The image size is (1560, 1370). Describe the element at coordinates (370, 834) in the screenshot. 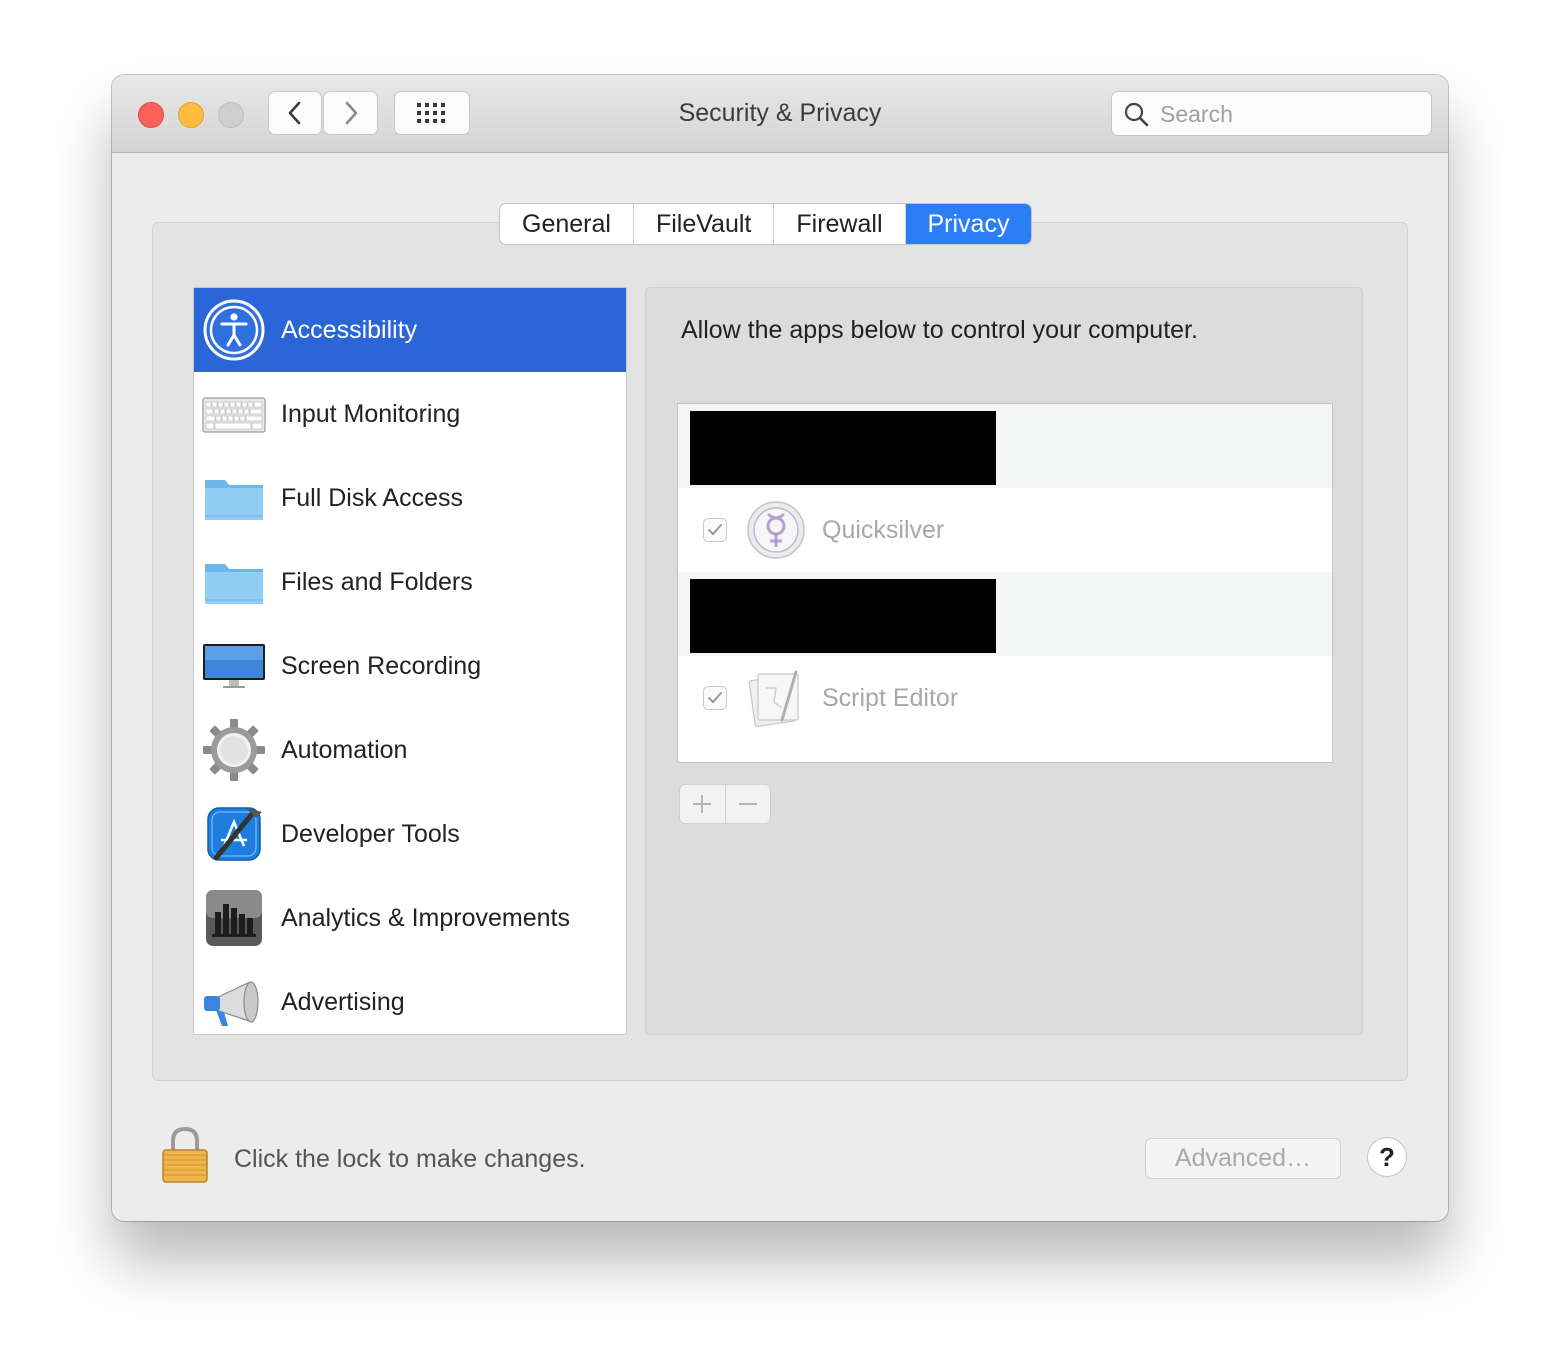

I see `category-label: Developer Tools` at that location.